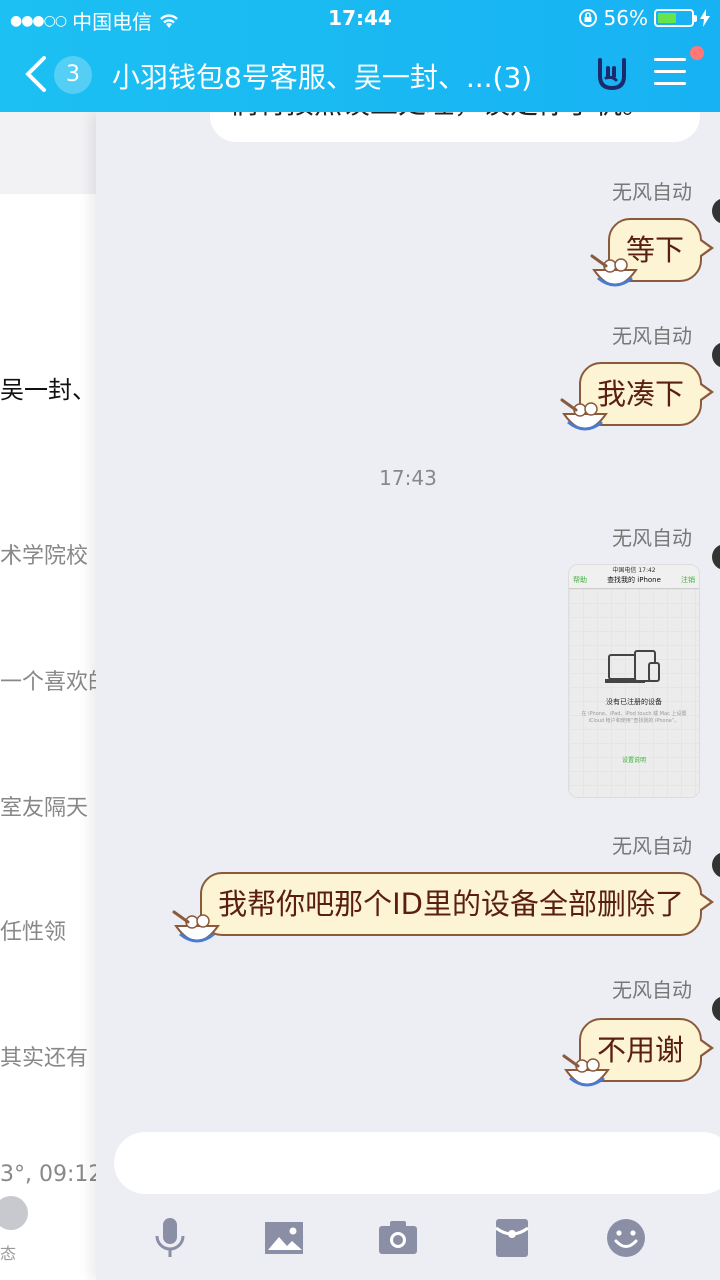 This screenshot has width=720, height=1280. What do you see at coordinates (55, 682) in the screenshot?
I see `background-line: 一个喜欢的` at bounding box center [55, 682].